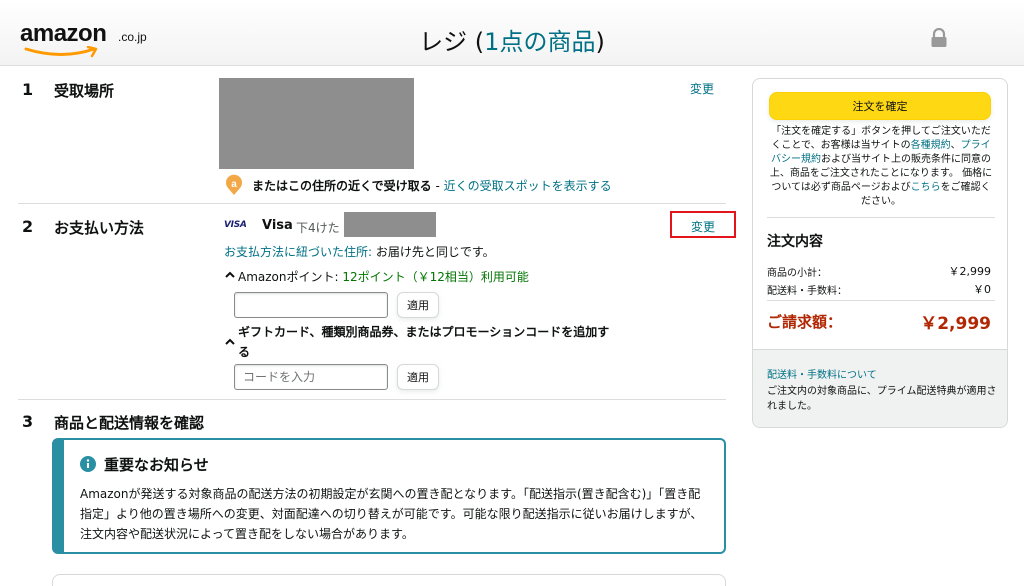  Describe the element at coordinates (84, 91) in the screenshot. I see `section-heading-pickup: 受取場所` at that location.